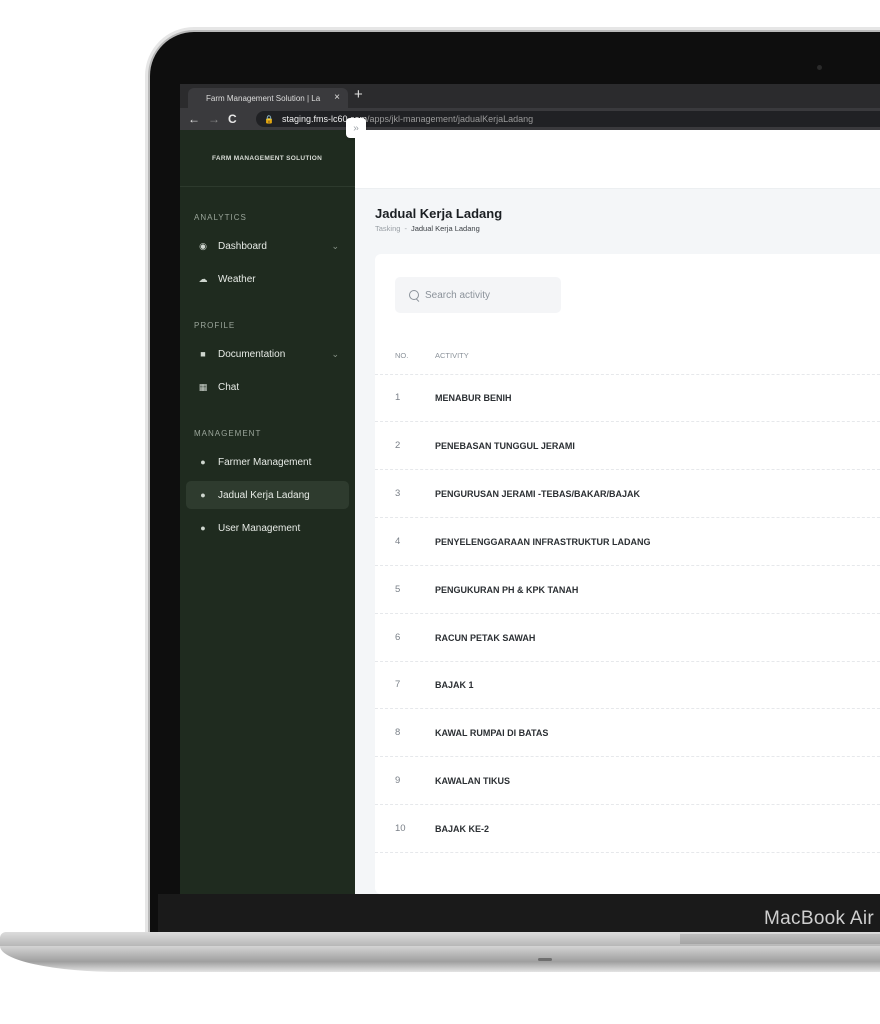 This screenshot has height=1024, width=880. What do you see at coordinates (264, 495) in the screenshot?
I see `sidebar-item-label: Jadual Kerja Ladang` at bounding box center [264, 495].